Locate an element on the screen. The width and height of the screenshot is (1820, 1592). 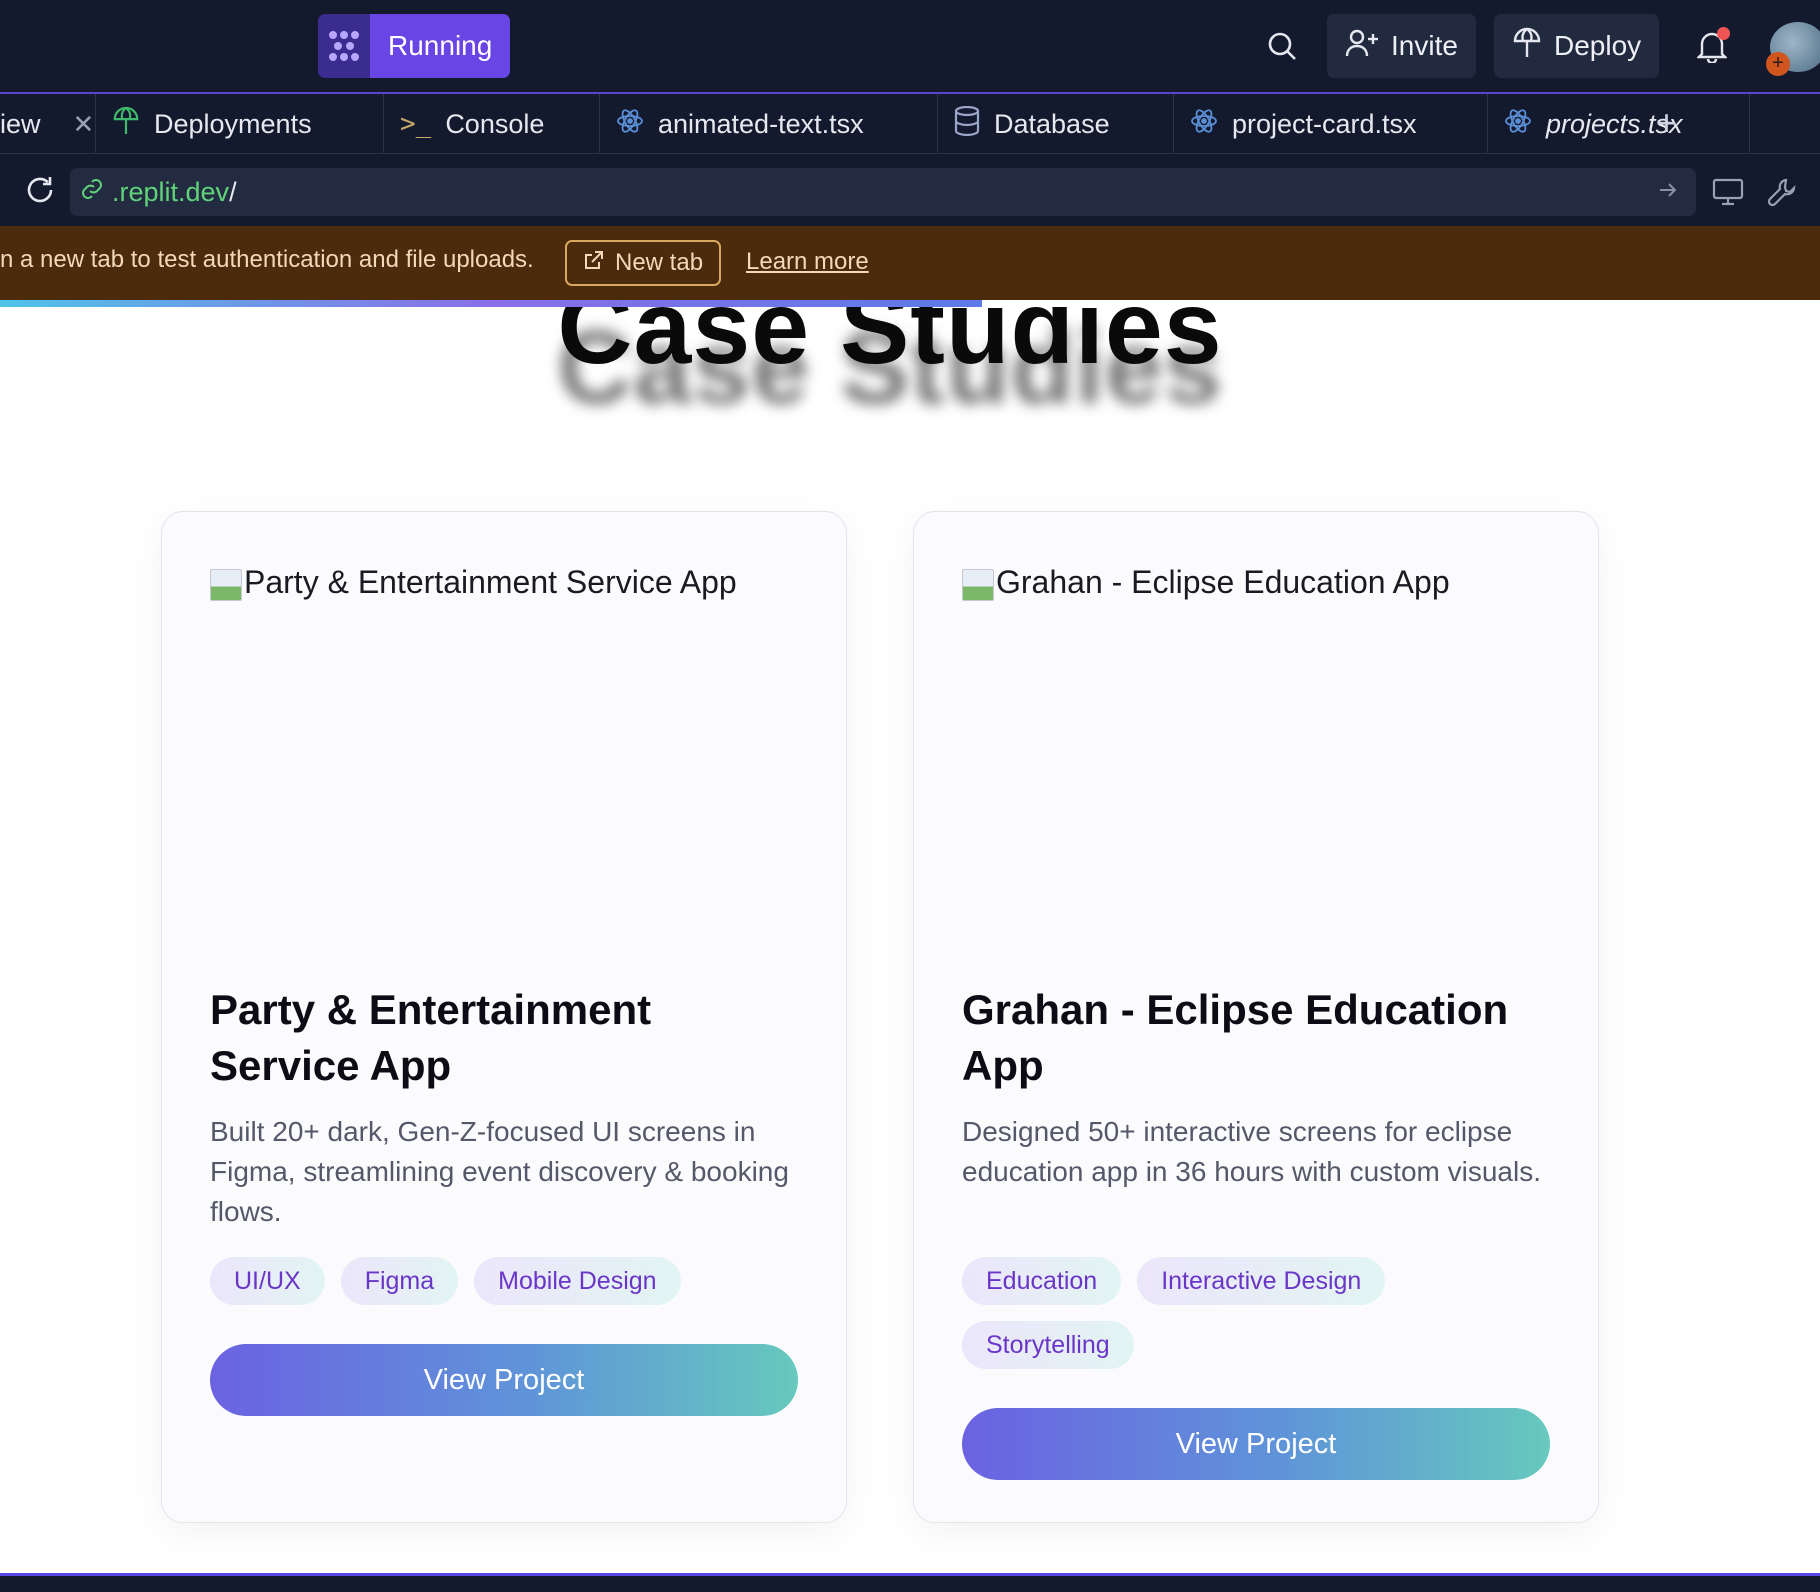
top-bar: Running Invite Deploy + is located at coordinates (910, 46).